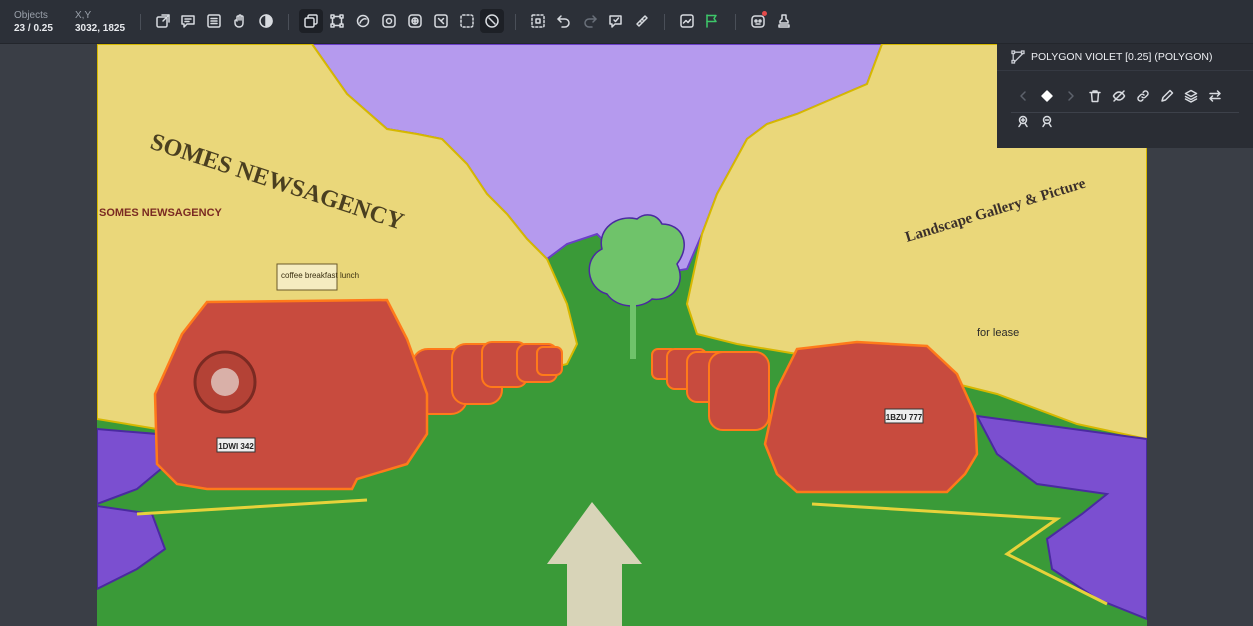  I want to click on newsagency-small-sign: SOMES NEWSAGENCY, so click(161, 213).